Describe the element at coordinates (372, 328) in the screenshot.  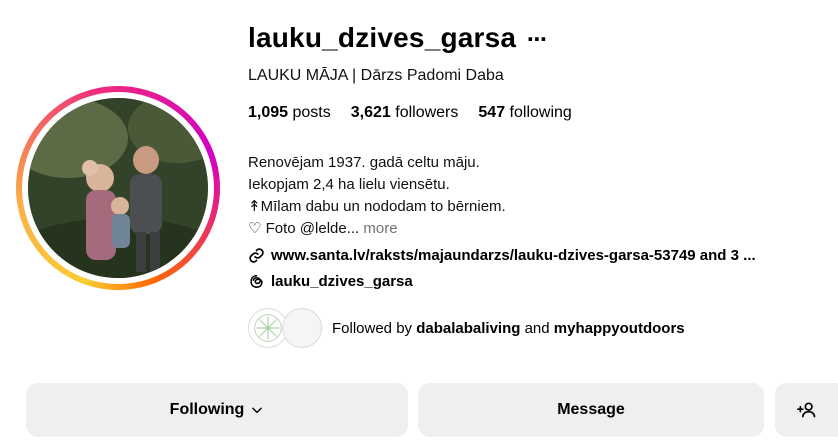
I see `followed-by-prefix: Followed by` at that location.